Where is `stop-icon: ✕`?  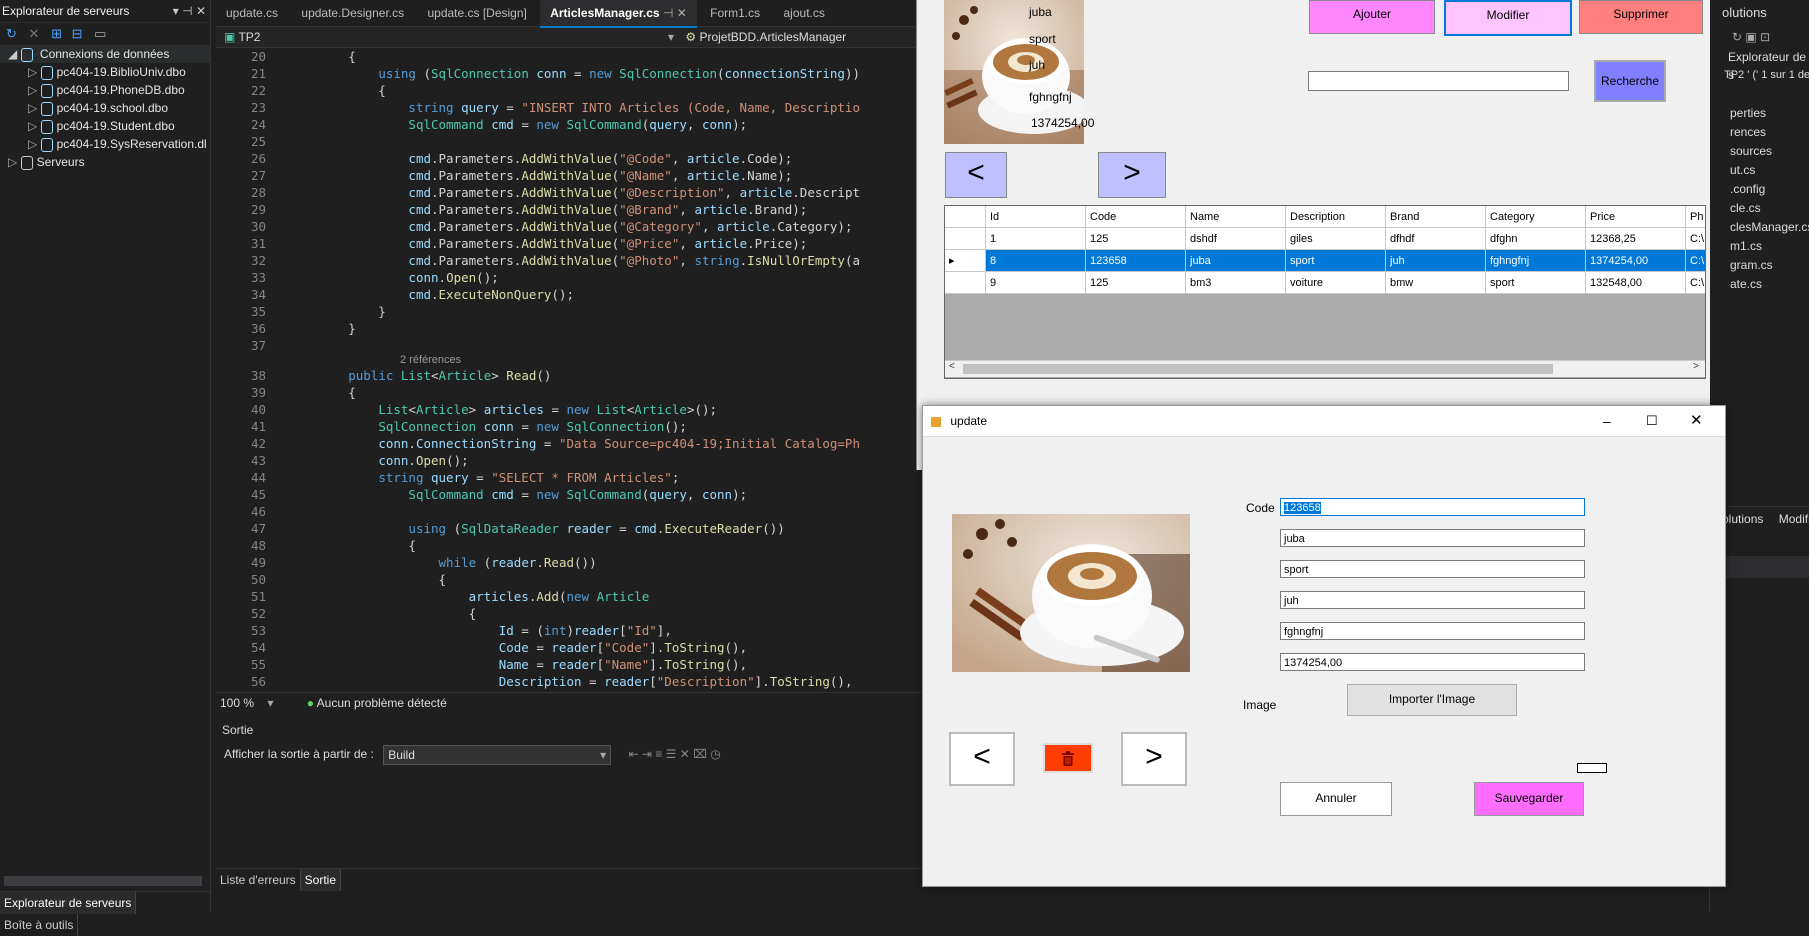 stop-icon: ✕ is located at coordinates (34, 33).